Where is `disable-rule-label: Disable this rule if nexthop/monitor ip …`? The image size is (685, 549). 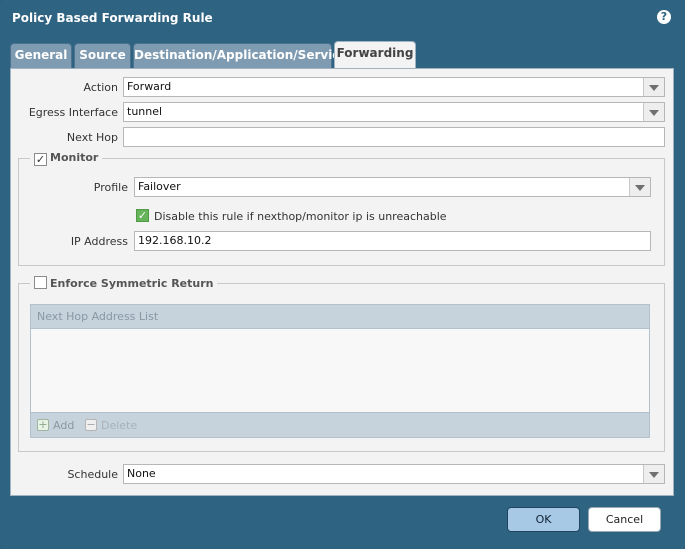 disable-rule-label: Disable this rule if nexthop/monitor ip … is located at coordinates (300, 216).